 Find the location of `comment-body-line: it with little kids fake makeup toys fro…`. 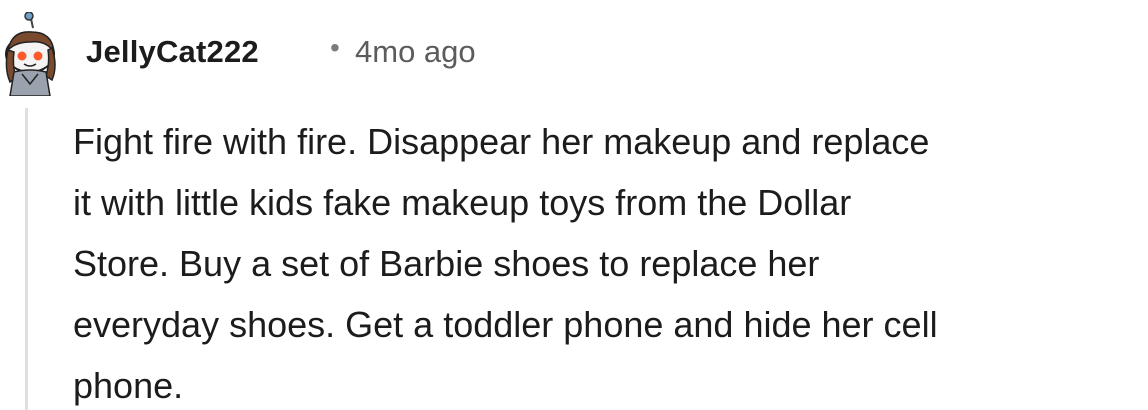

comment-body-line: it with little kids fake makeup toys fro… is located at coordinates (462, 202).